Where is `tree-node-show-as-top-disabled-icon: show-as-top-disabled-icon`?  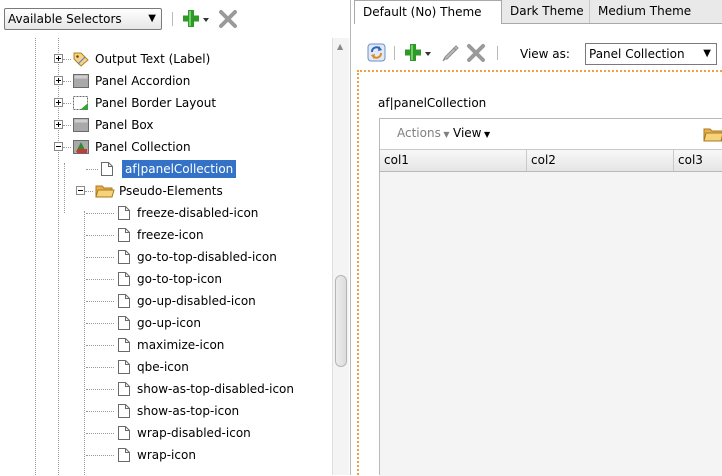
tree-node-show-as-top-disabled-icon: show-as-top-disabled-icon is located at coordinates (166, 389).